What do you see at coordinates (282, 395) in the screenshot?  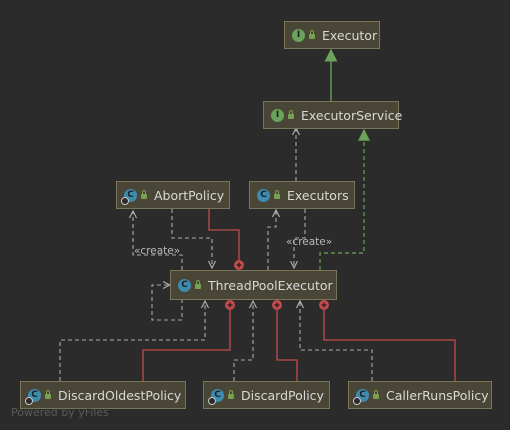 I see `node-label: DiscardPolicy` at bounding box center [282, 395].